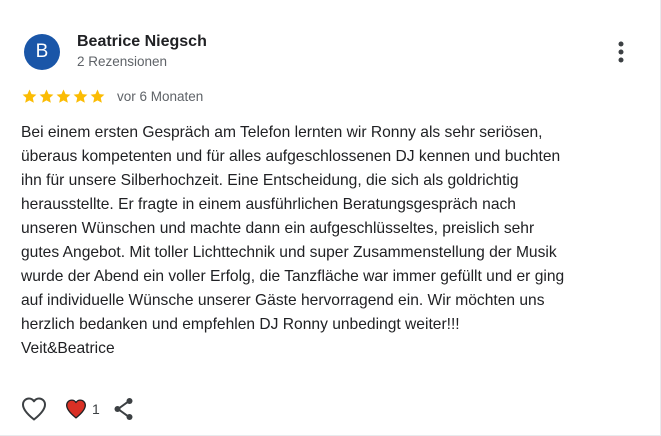  I want to click on like-button, so click(34, 409).